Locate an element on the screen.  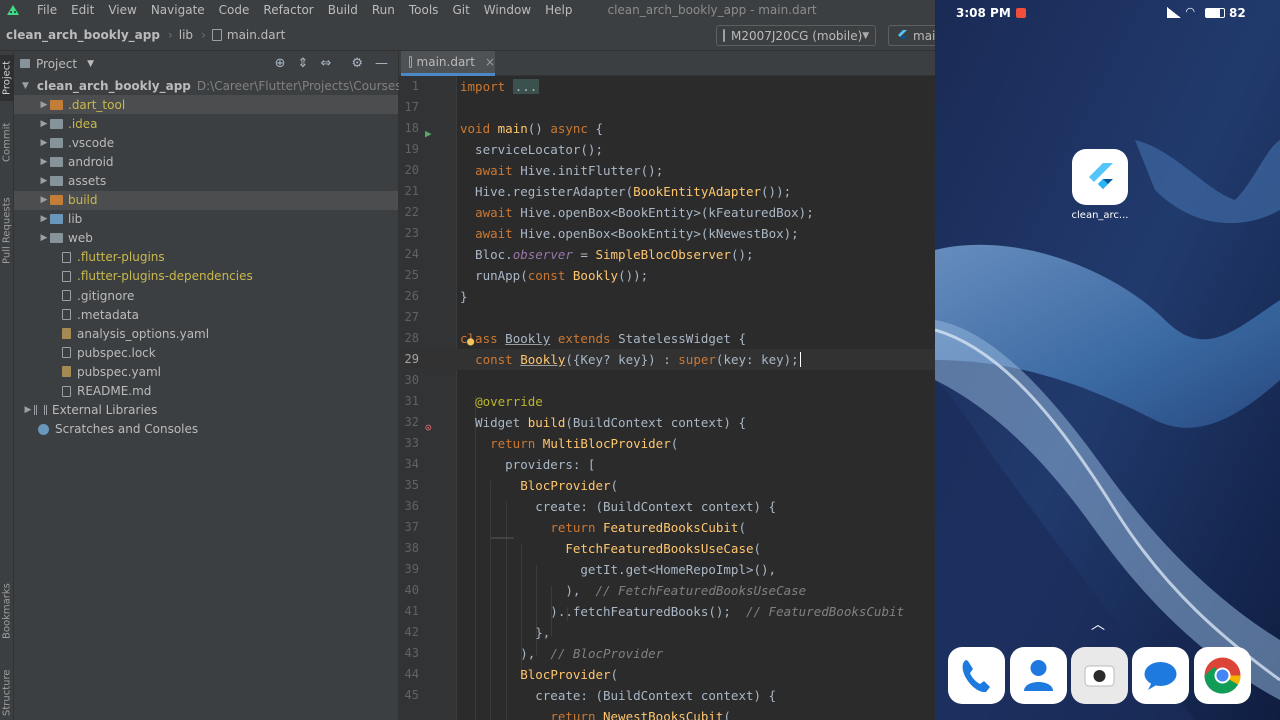
project-tool-tab: Project is located at coordinates (7, 78).